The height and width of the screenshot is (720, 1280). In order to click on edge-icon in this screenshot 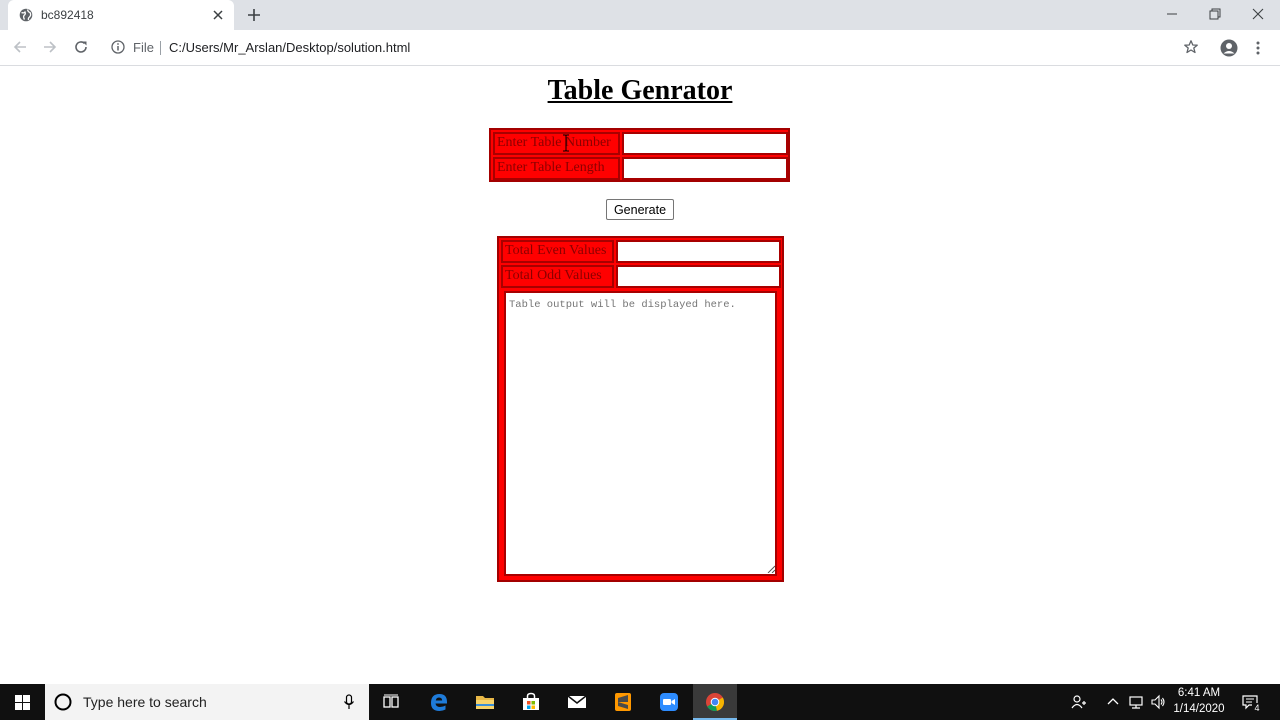, I will do `click(439, 702)`.